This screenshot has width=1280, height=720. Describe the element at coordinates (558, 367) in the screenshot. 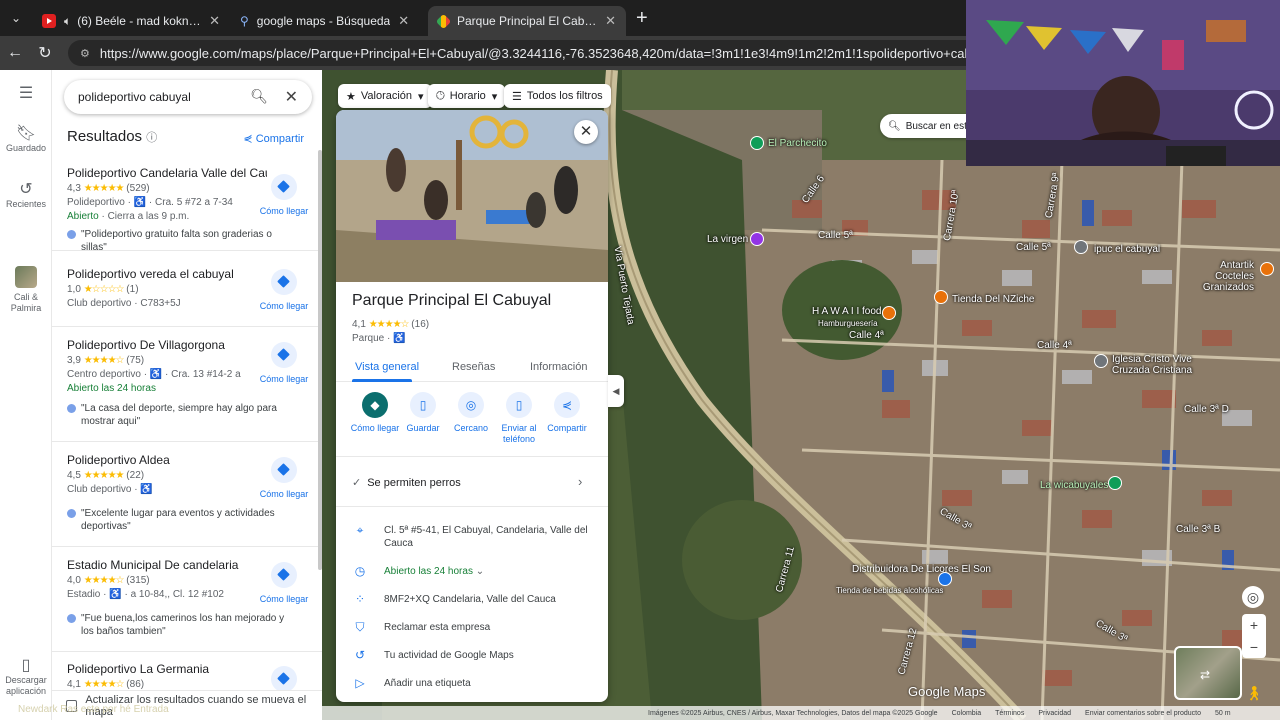

I see `tab-about: Información` at that location.